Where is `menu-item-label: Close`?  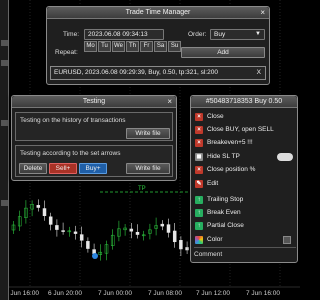 menu-item-label: Close is located at coordinates (215, 116).